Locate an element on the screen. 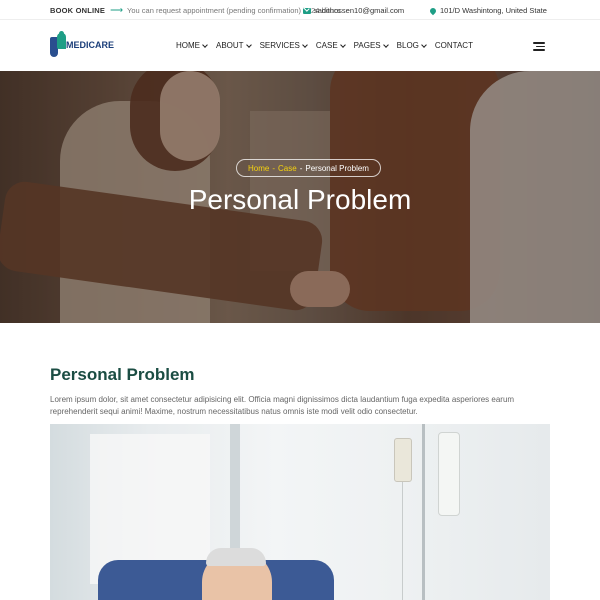  nav-label: BLOG is located at coordinates (407, 45).